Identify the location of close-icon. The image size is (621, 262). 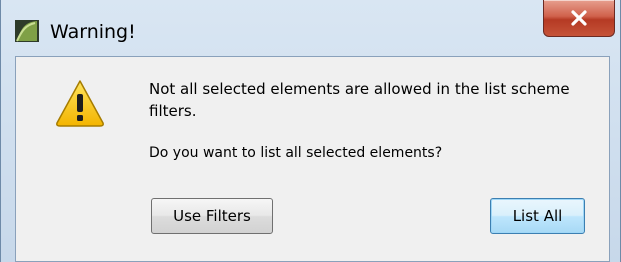
(579, 18).